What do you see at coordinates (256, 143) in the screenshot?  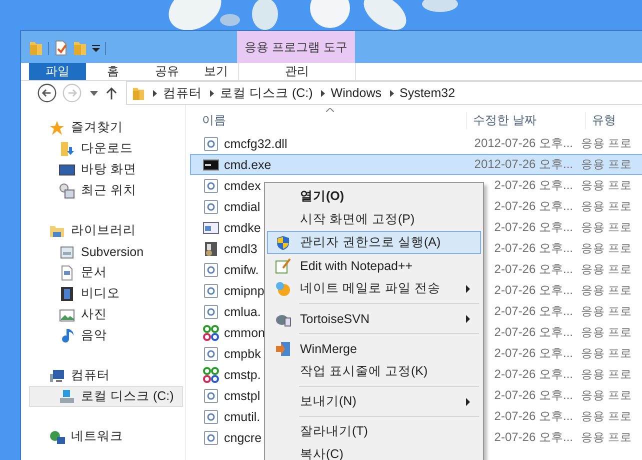 I see `file-name: cmcfg32.dll` at bounding box center [256, 143].